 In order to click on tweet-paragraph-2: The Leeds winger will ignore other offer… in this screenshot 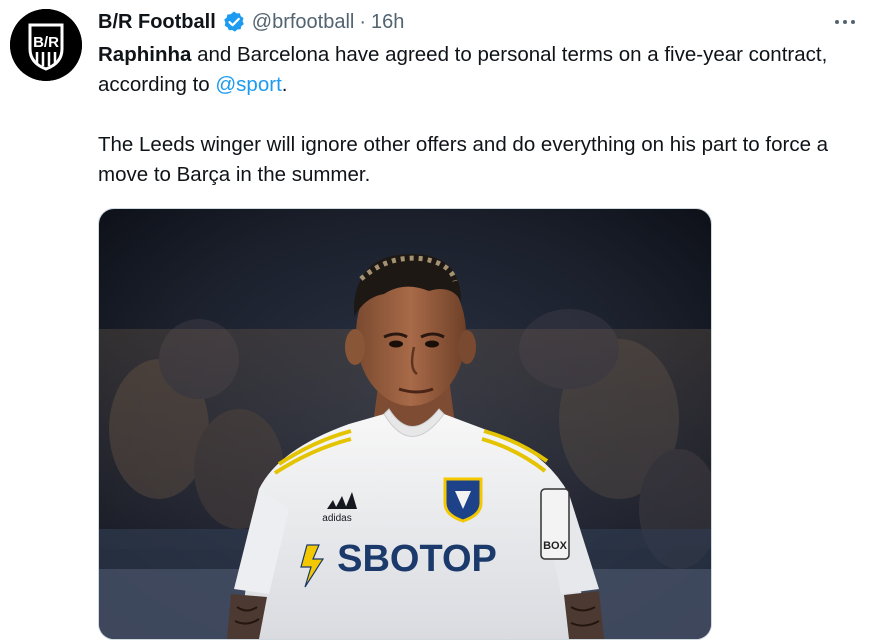, I will do `click(463, 159)`.